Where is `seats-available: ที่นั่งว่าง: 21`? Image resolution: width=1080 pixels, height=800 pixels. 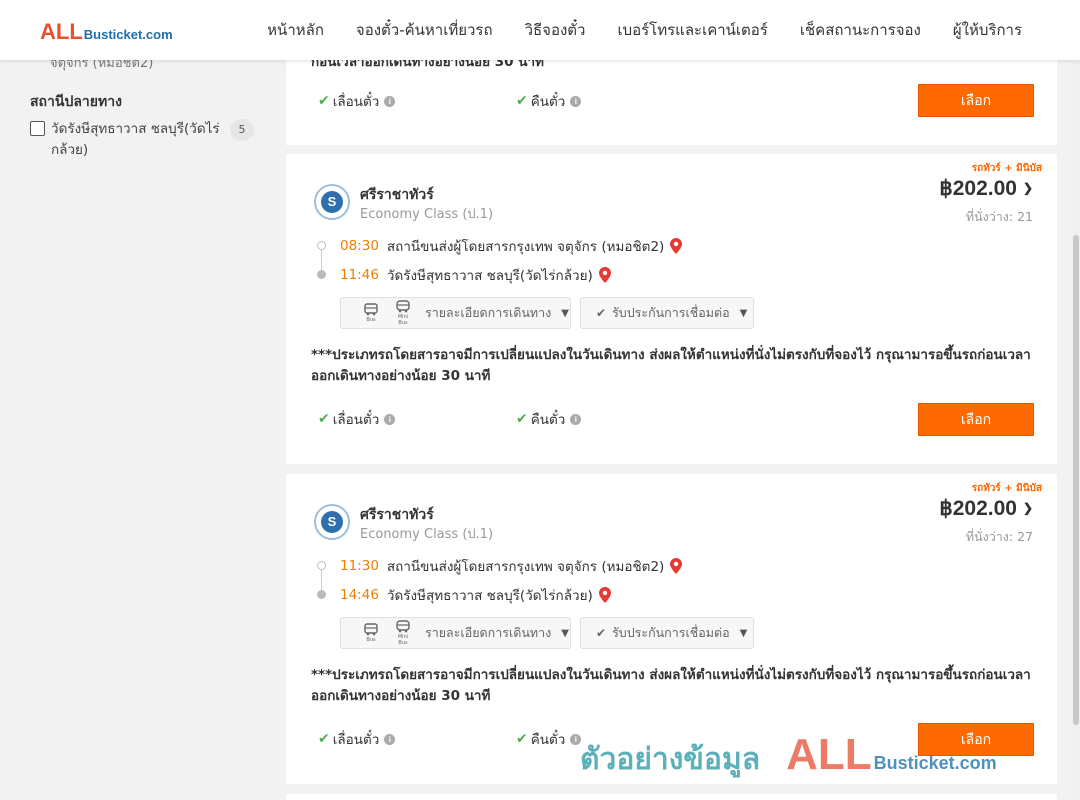
seats-available: ที่นั่งว่าง: 21 is located at coordinates (999, 216).